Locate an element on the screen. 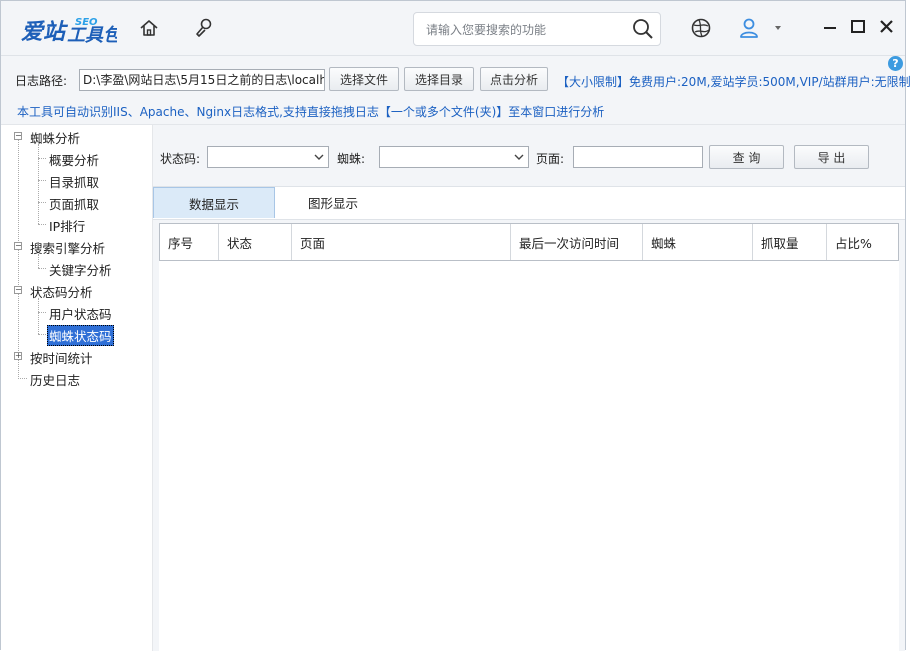  maximize-icon is located at coordinates (859, 27).